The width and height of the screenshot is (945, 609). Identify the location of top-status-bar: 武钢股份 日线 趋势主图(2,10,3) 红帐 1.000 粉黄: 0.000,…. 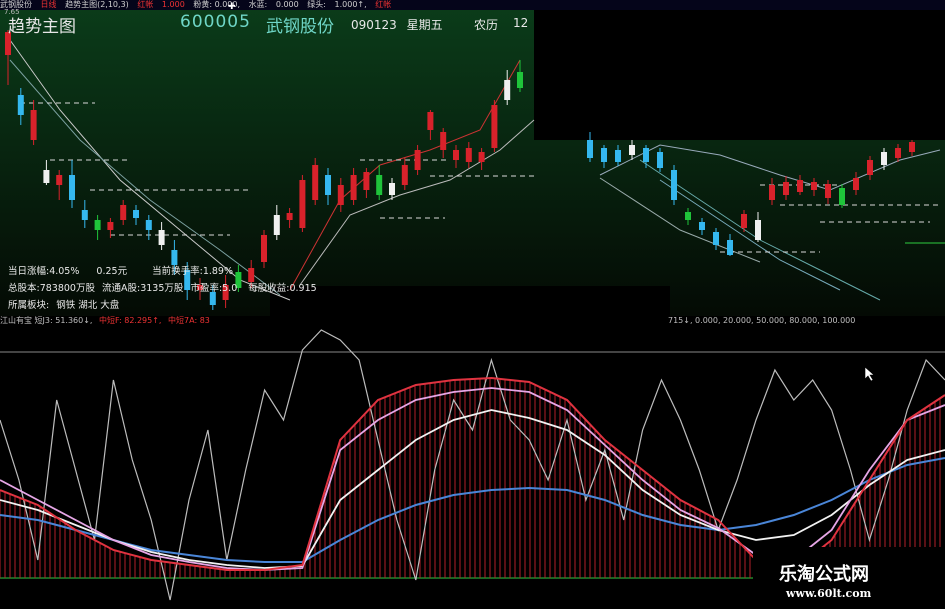
(472, 5).